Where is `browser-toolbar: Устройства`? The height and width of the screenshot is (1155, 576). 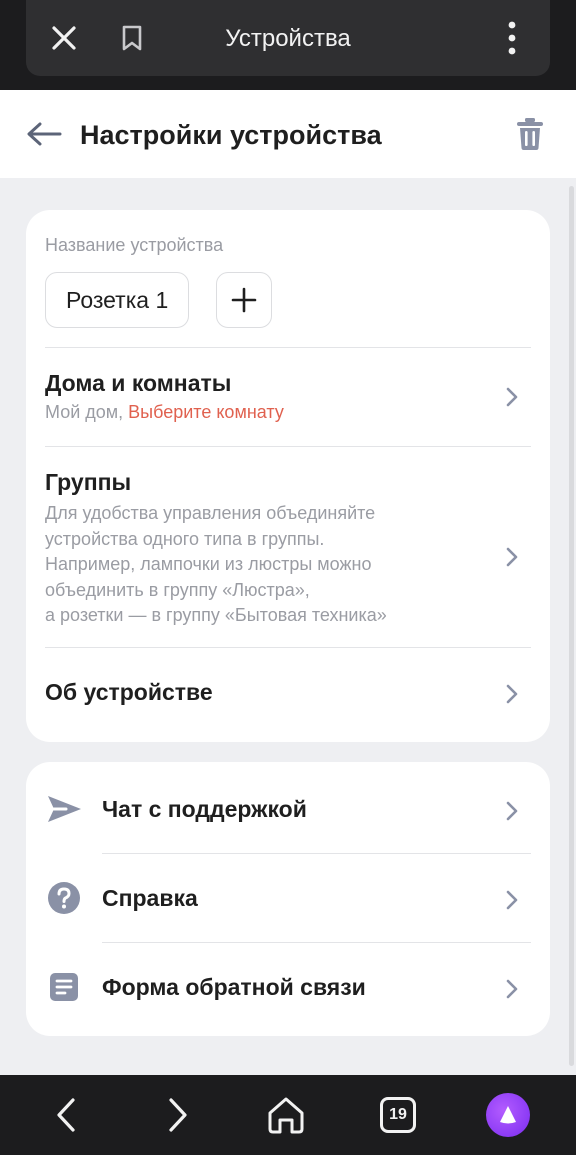 browser-toolbar: Устройства is located at coordinates (288, 38).